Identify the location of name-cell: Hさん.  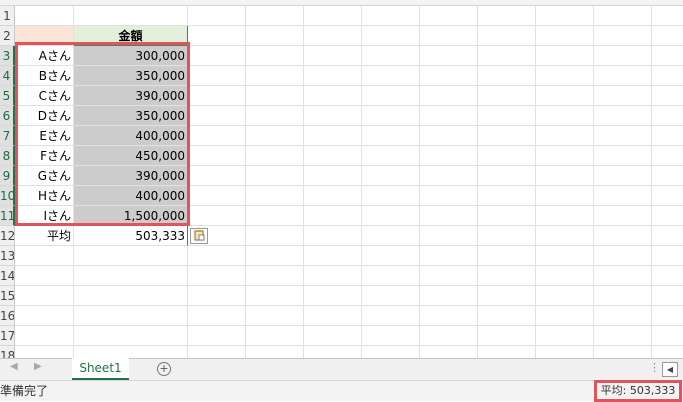
(44, 196).